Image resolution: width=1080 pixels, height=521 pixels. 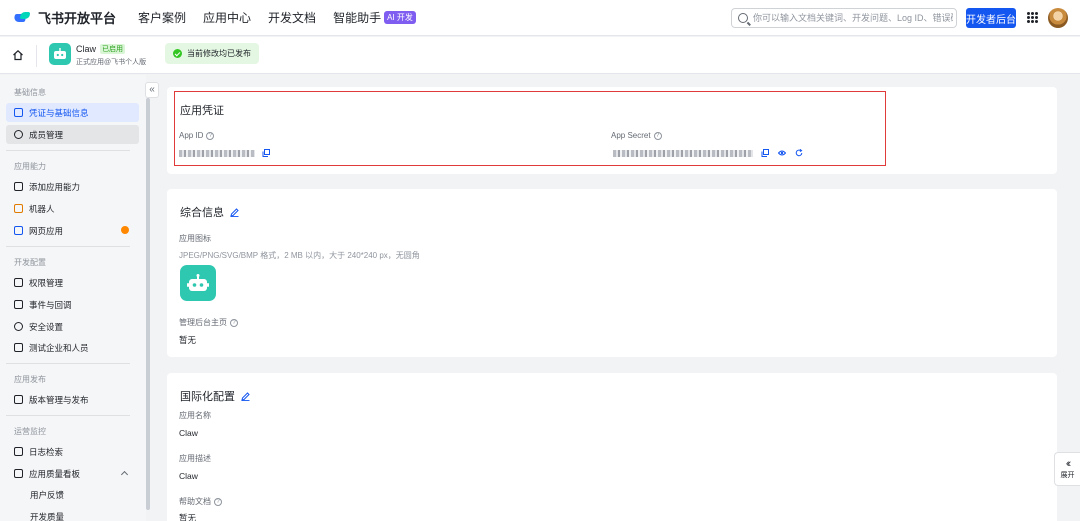 I want to click on brand: 飞书开放平台, so click(x=64, y=17).